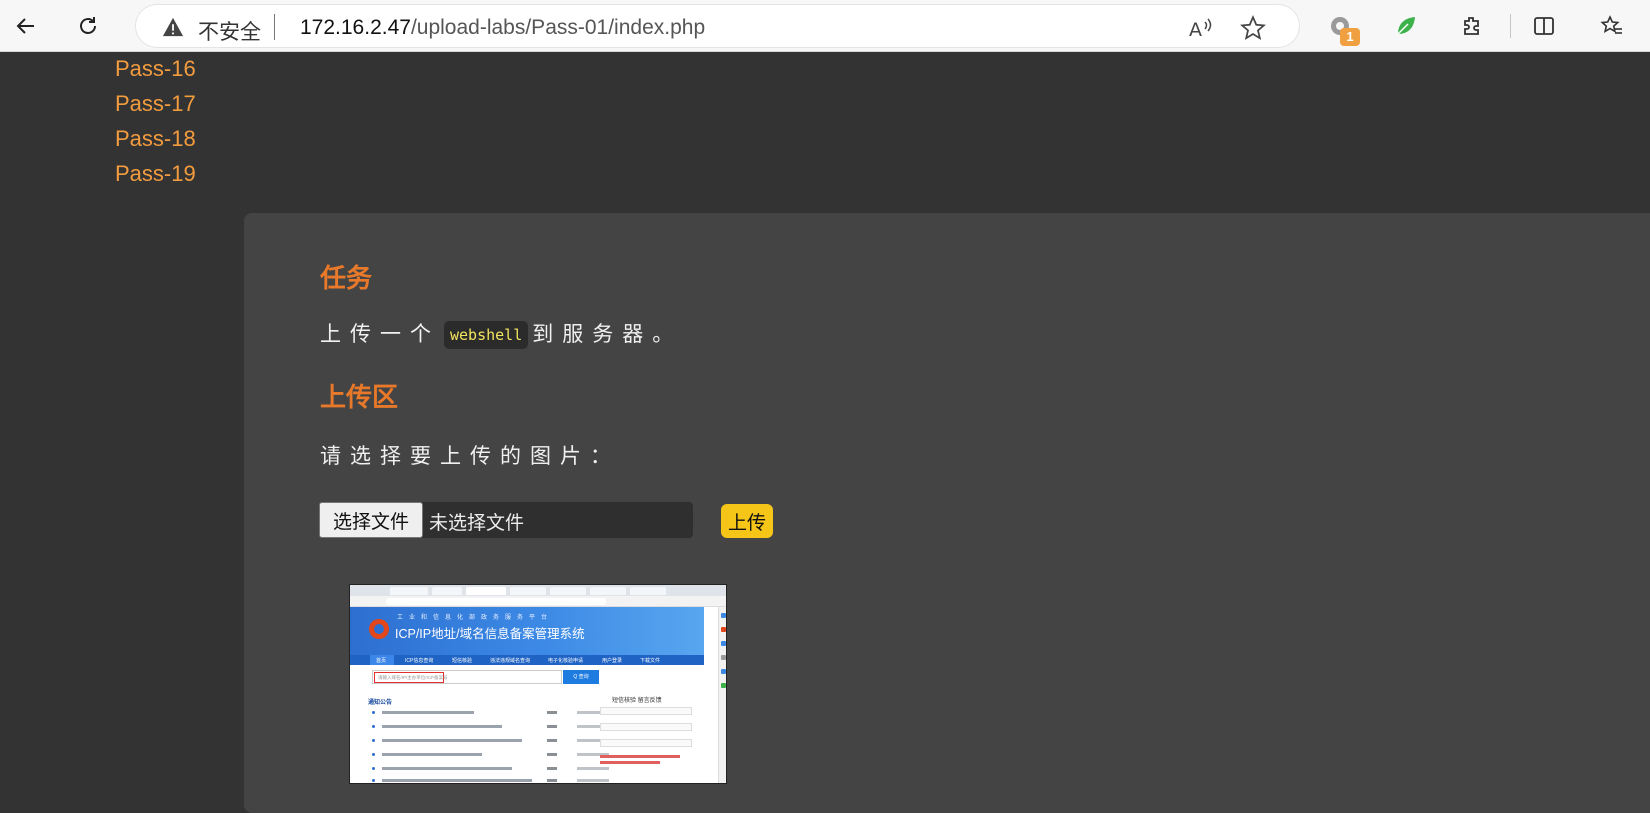 The width and height of the screenshot is (1650, 813). Describe the element at coordinates (612, 661) in the screenshot. I see `preview-nav-item: 用户登录` at that location.